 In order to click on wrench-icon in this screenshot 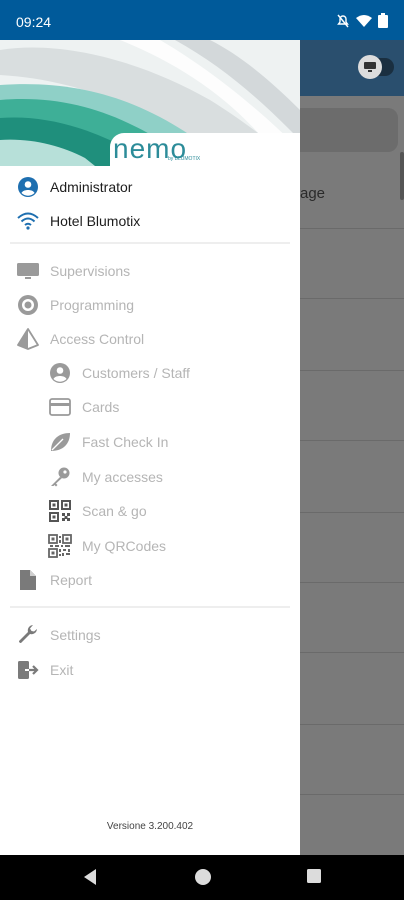, I will do `click(28, 635)`.